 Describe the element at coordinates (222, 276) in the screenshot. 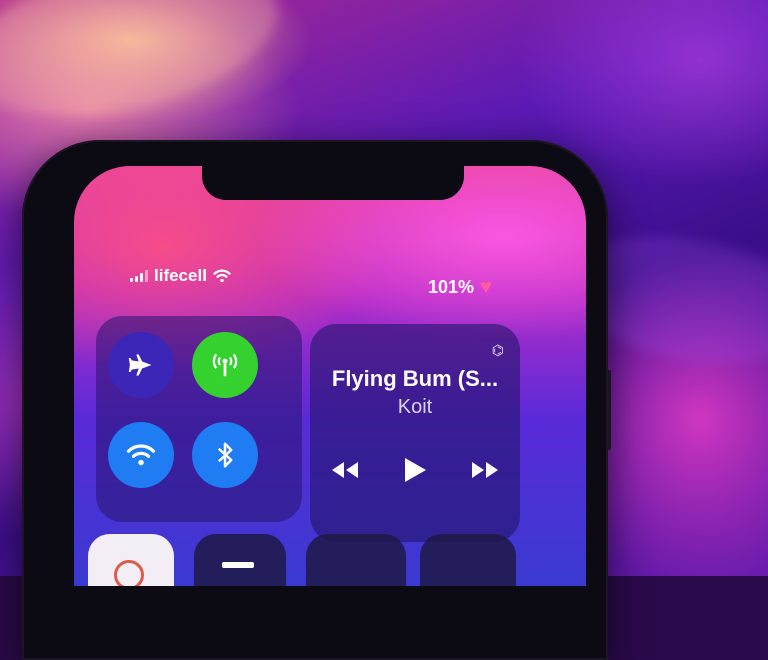

I see `wifi-status-icon` at that location.